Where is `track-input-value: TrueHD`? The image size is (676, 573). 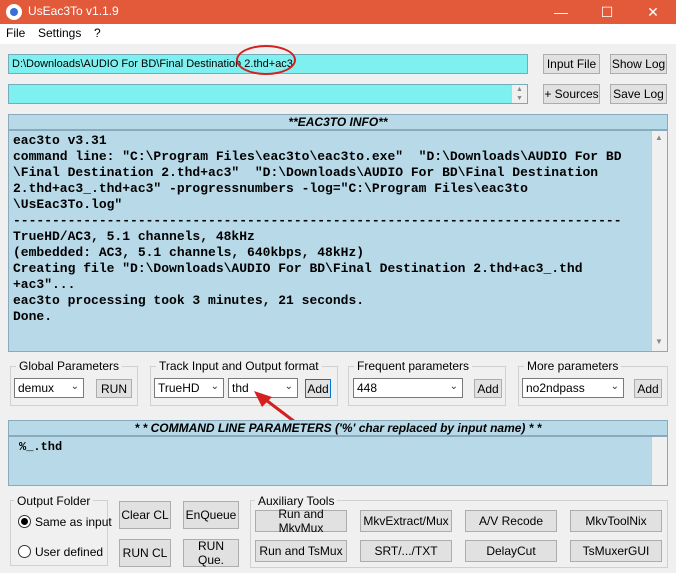 track-input-value: TrueHD is located at coordinates (179, 388).